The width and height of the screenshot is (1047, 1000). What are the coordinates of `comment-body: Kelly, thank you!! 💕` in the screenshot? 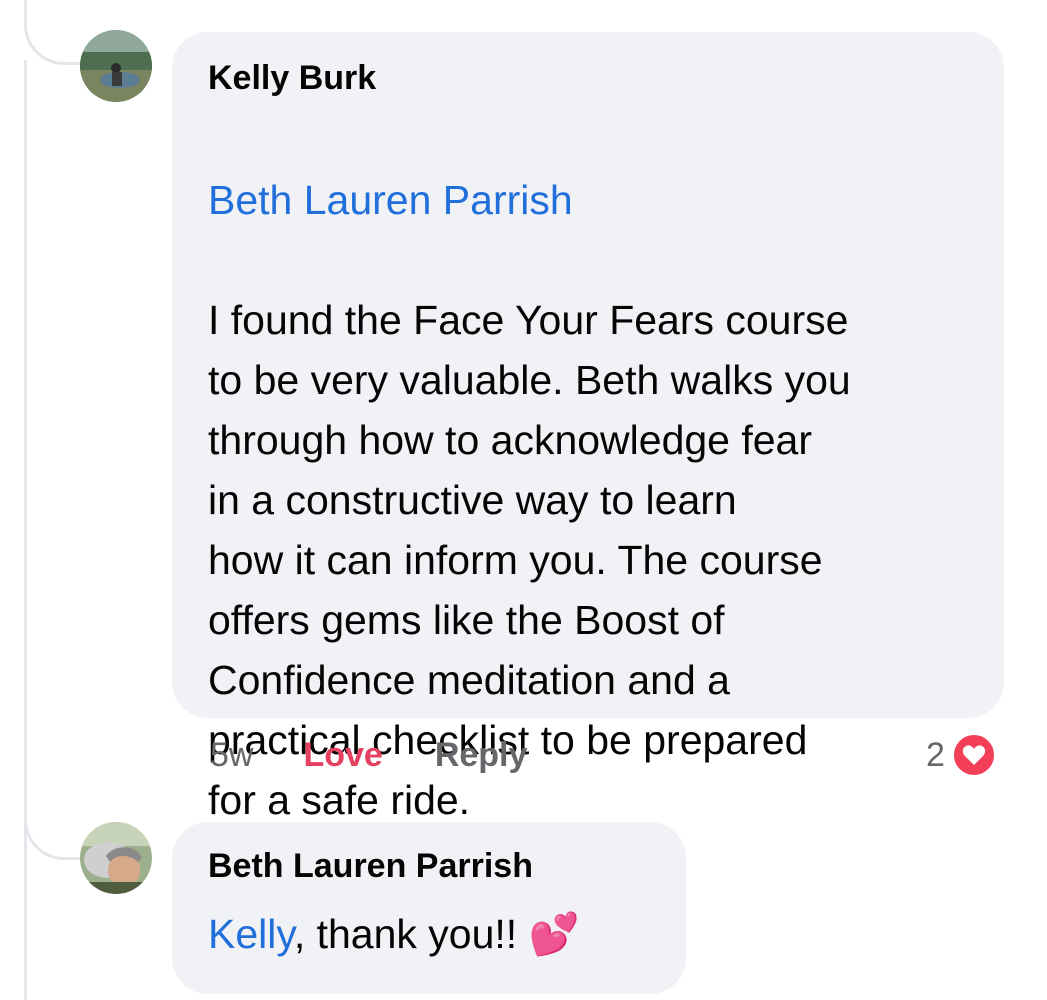 It's located at (429, 934).